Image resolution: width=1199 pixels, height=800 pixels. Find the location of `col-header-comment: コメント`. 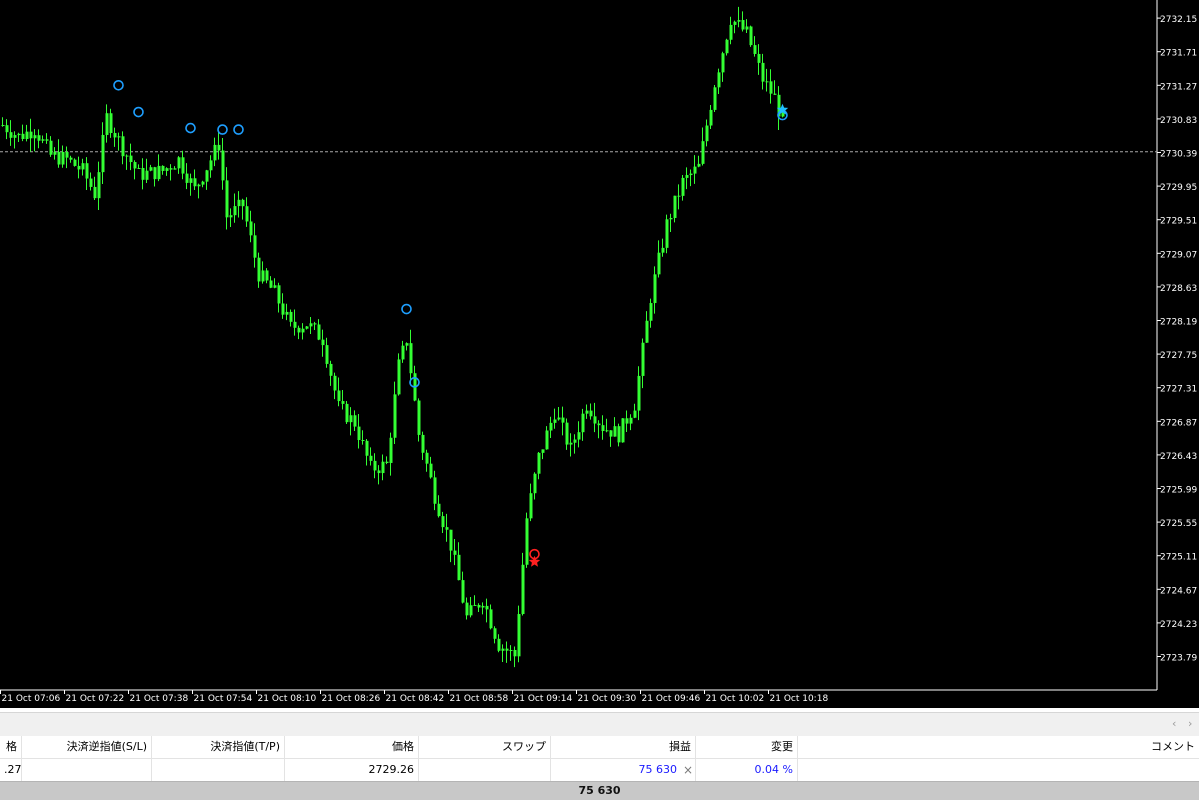

col-header-comment: コメント is located at coordinates (998, 747).